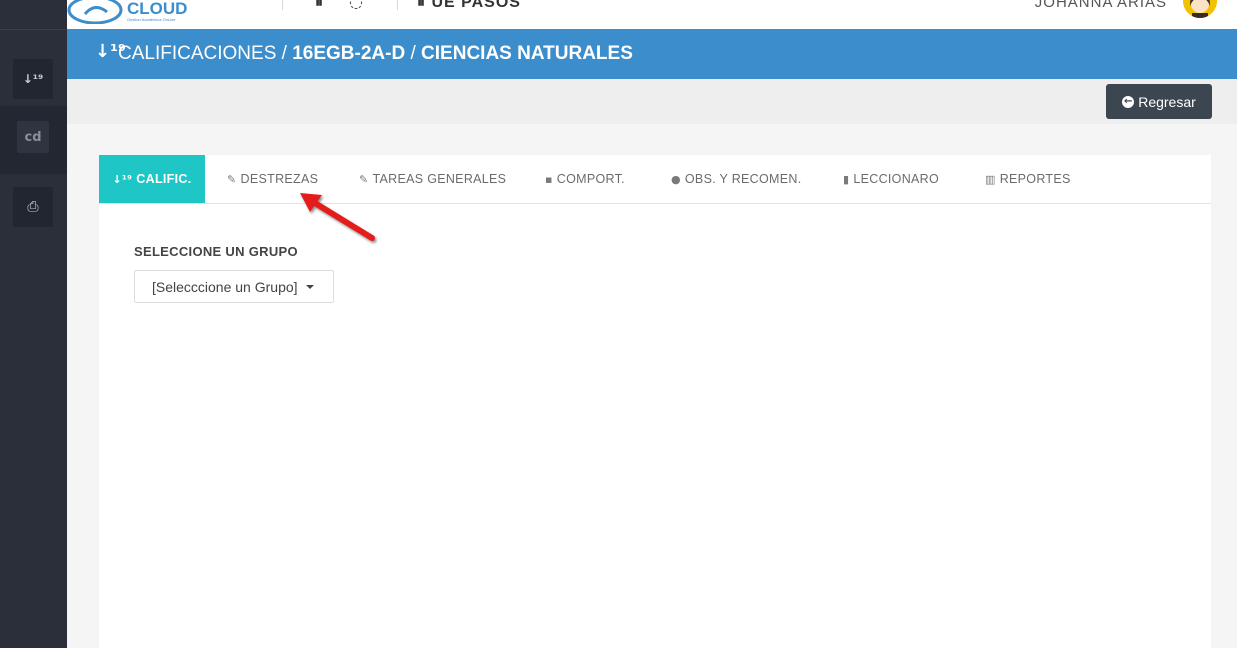 This screenshot has width=1237, height=648. Describe the element at coordinates (279, 179) in the screenshot. I see `tab-label: DESTREZAS` at that location.